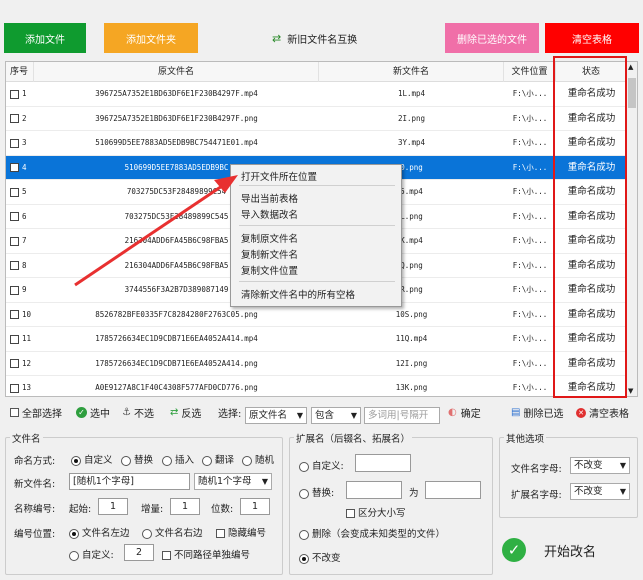 The image size is (643, 580). I want to click on ext-custom-radio: 自定义:, so click(321, 465).